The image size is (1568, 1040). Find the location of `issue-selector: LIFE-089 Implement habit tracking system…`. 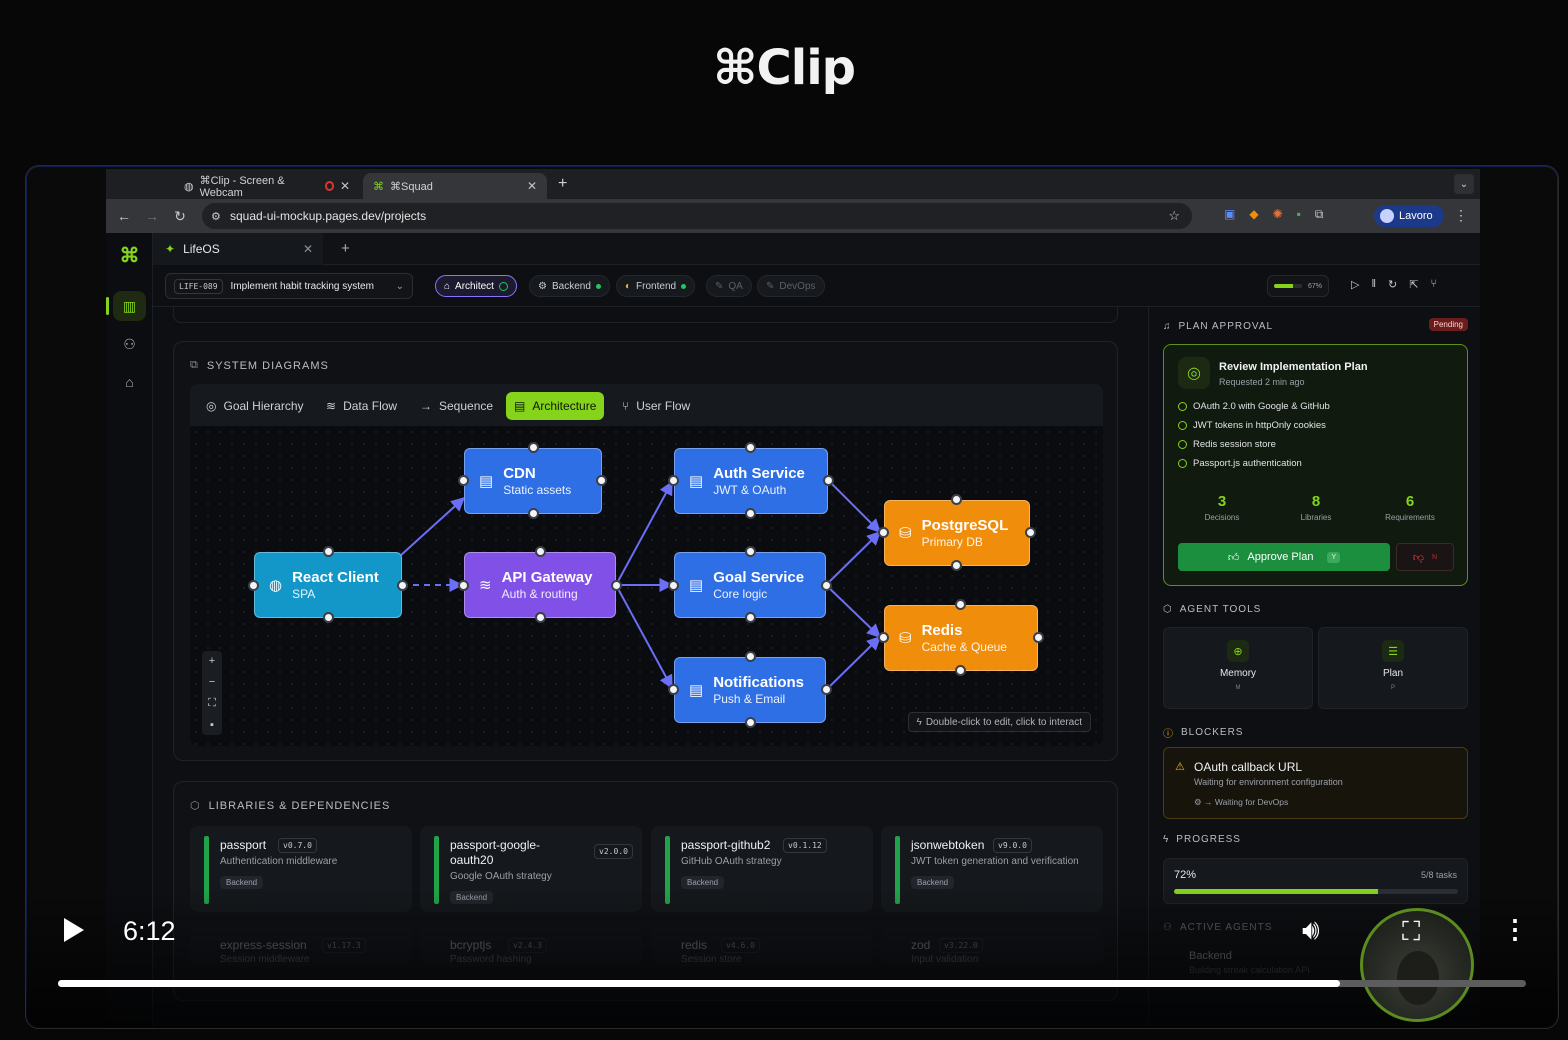

issue-selector: LIFE-089 Implement habit tracking system… is located at coordinates (289, 286).